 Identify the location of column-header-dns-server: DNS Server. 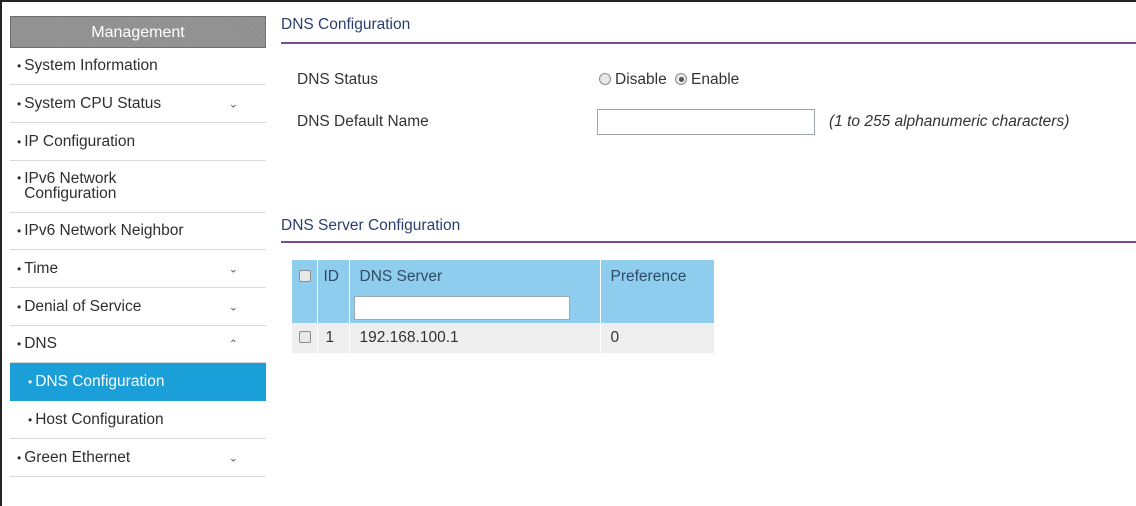
(475, 276).